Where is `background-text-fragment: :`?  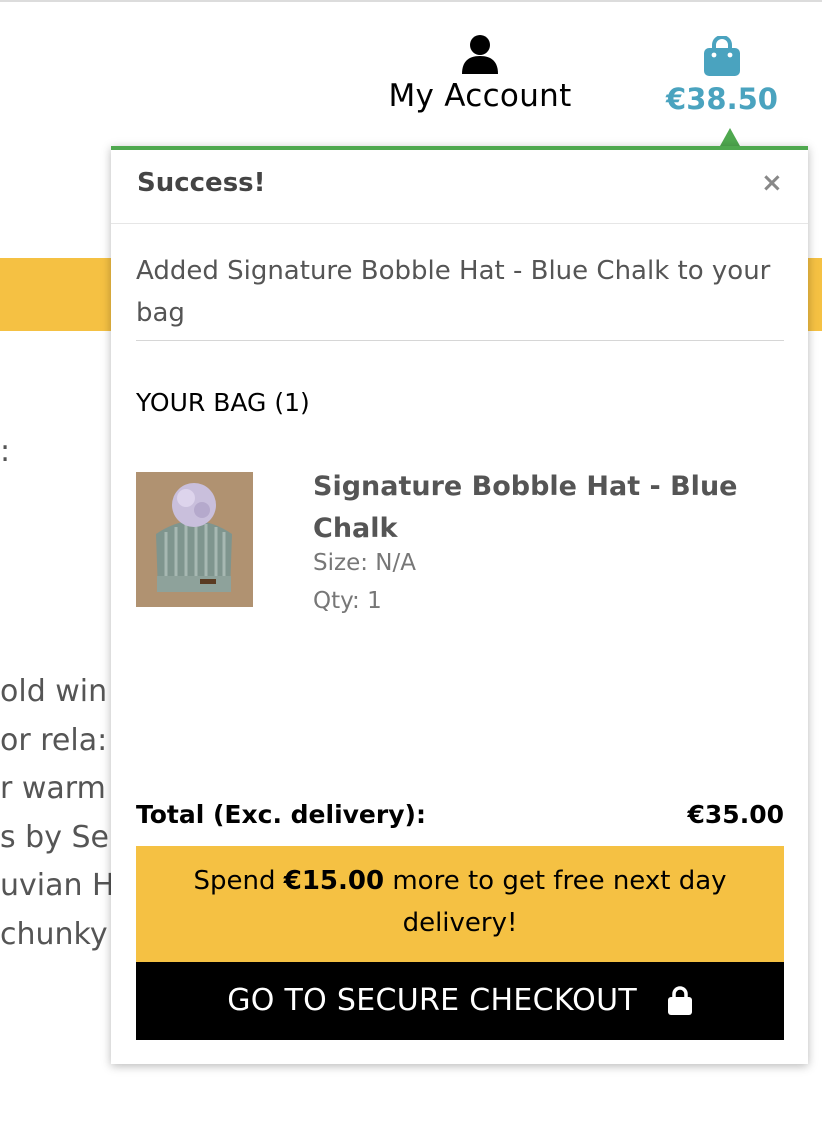 background-text-fragment: : is located at coordinates (5, 451).